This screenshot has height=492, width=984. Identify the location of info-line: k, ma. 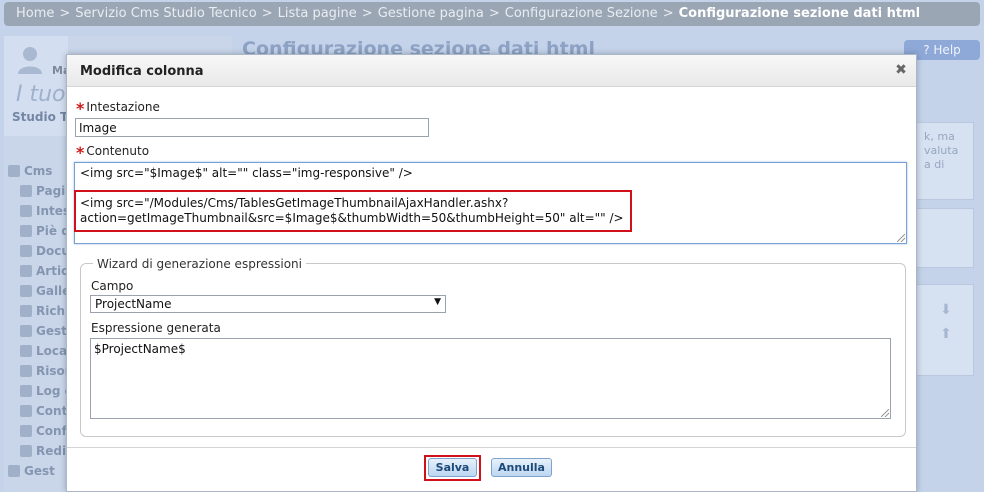
(939, 136).